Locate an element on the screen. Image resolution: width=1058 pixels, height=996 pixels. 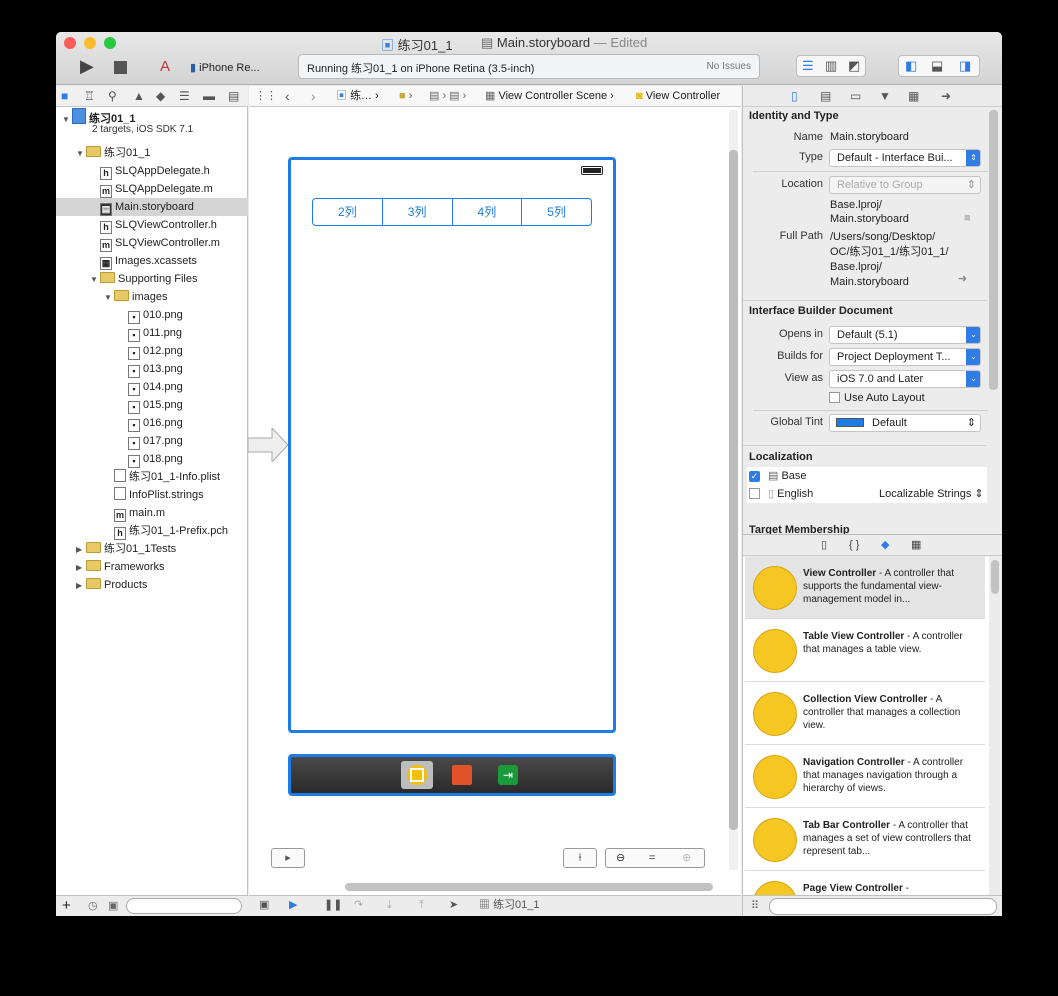
inspector-scrollbar is located at coordinates (993, 250).